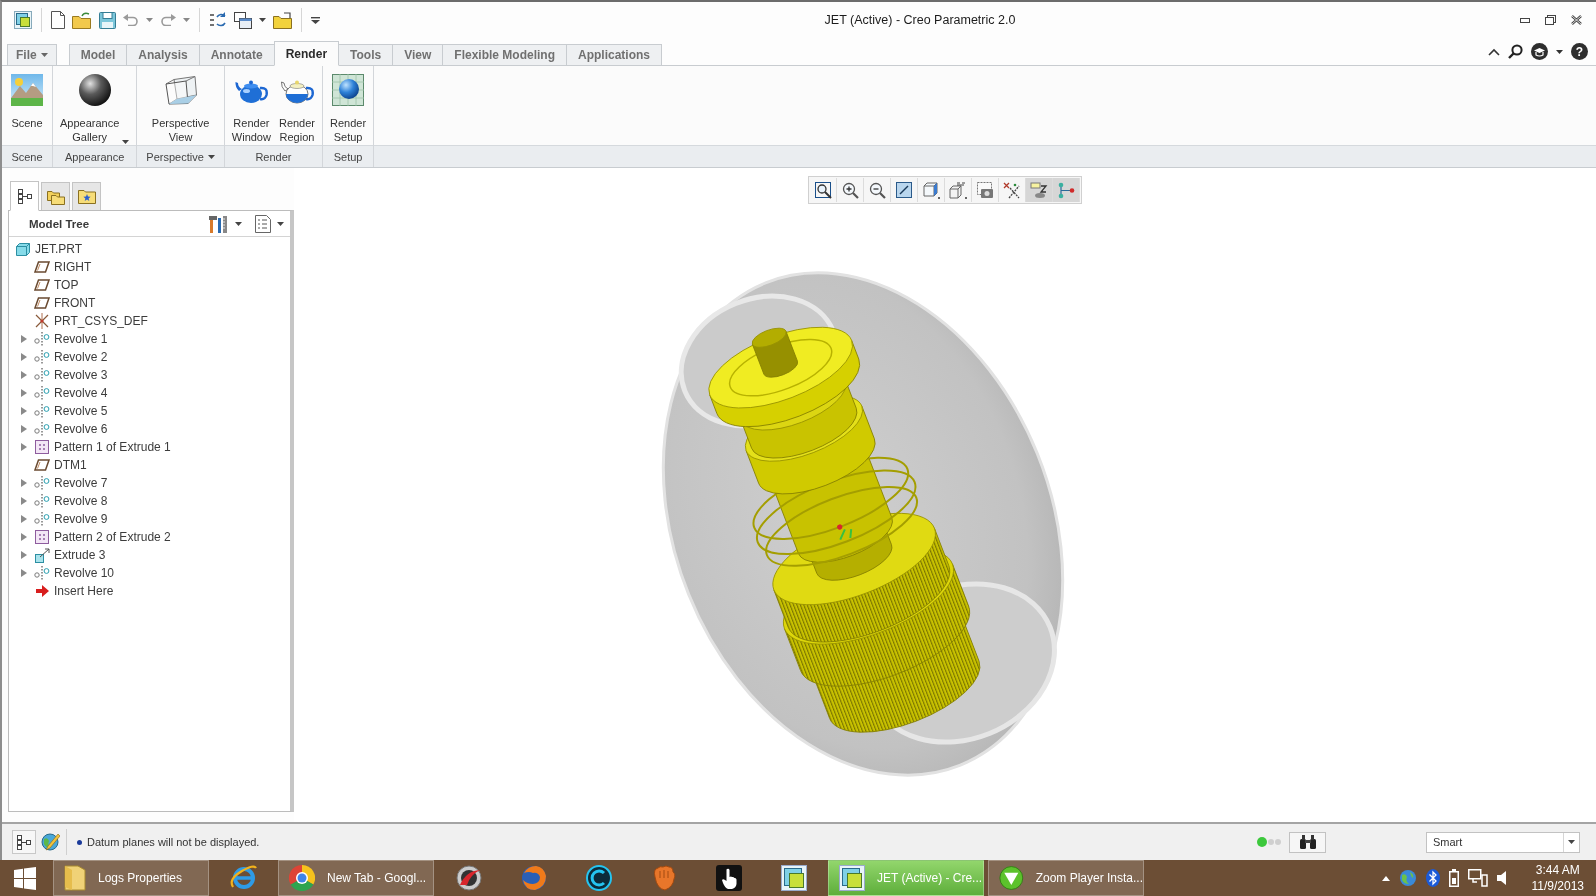  I want to click on tree-item: Pattern 1 of Extrude 1, so click(112, 447).